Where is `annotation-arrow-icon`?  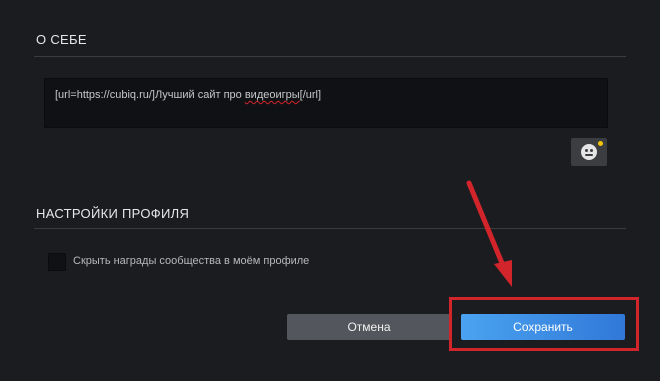 annotation-arrow-icon is located at coordinates (489, 233).